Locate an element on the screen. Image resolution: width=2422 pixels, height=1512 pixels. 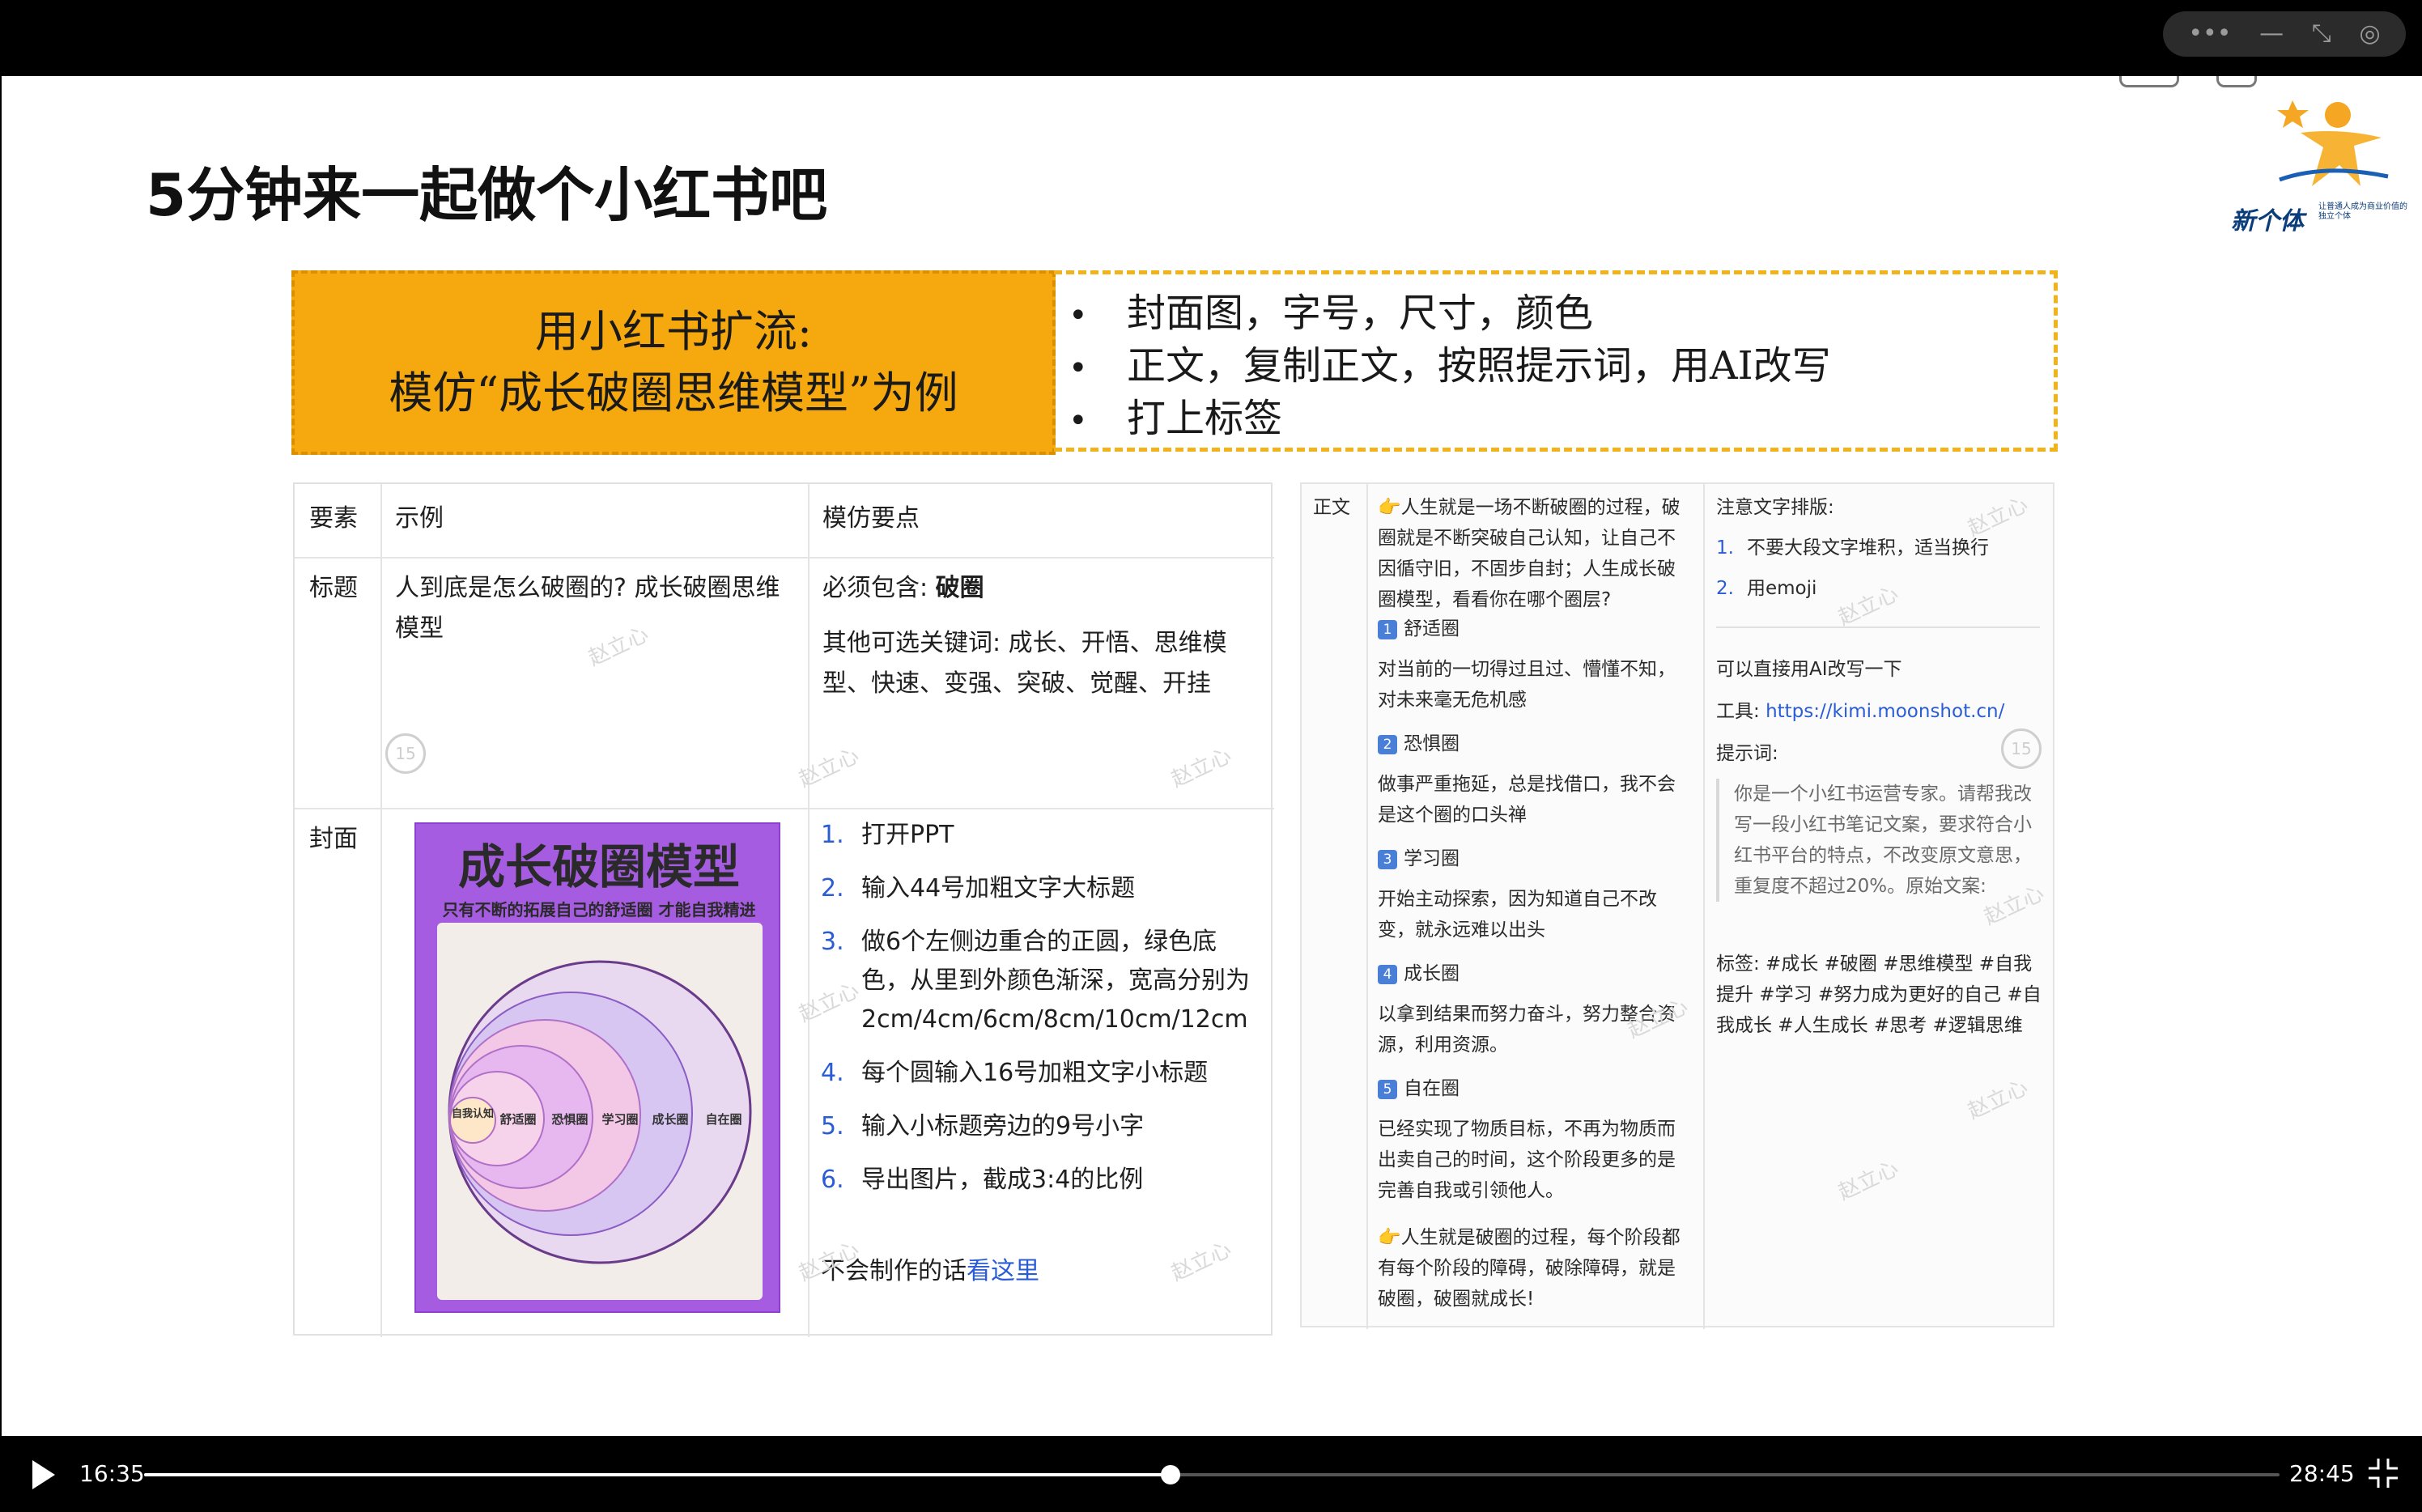
shrink-icon: ⤡ is located at coordinates (2321, 34).